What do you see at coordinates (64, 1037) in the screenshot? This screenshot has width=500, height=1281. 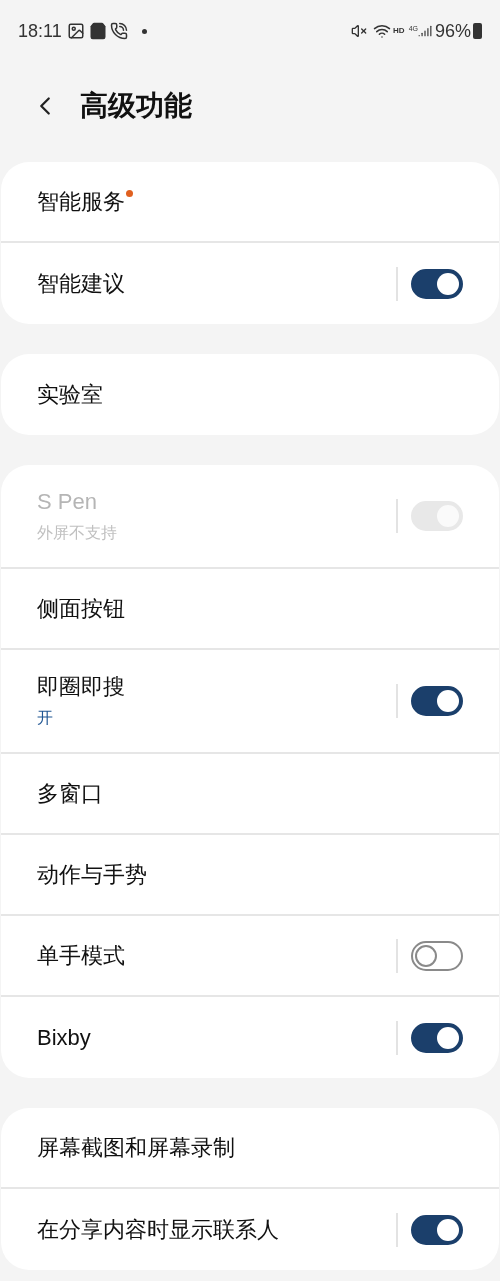 I see `setting-title: Bixby` at bounding box center [64, 1037].